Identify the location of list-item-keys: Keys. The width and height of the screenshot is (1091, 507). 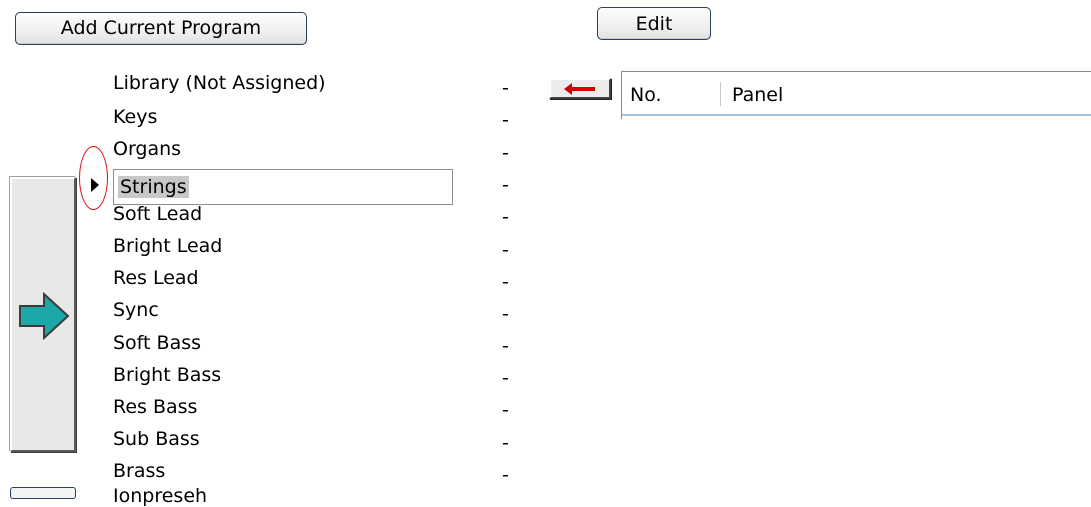
(135, 117).